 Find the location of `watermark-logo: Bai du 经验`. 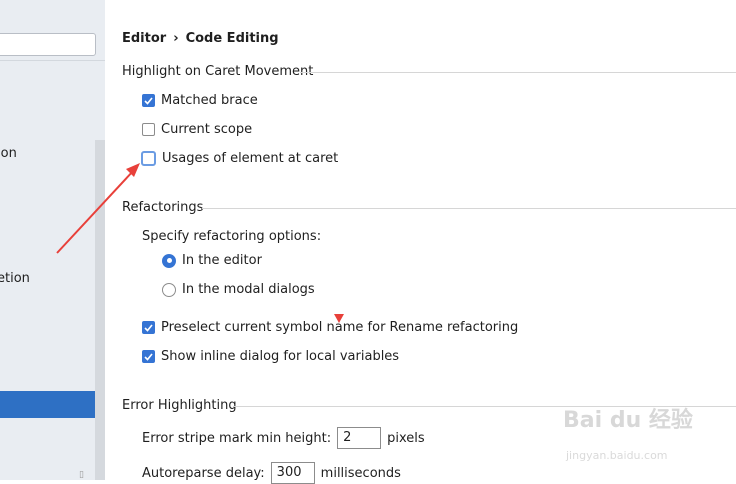

watermark-logo: Bai du 经验 is located at coordinates (628, 420).